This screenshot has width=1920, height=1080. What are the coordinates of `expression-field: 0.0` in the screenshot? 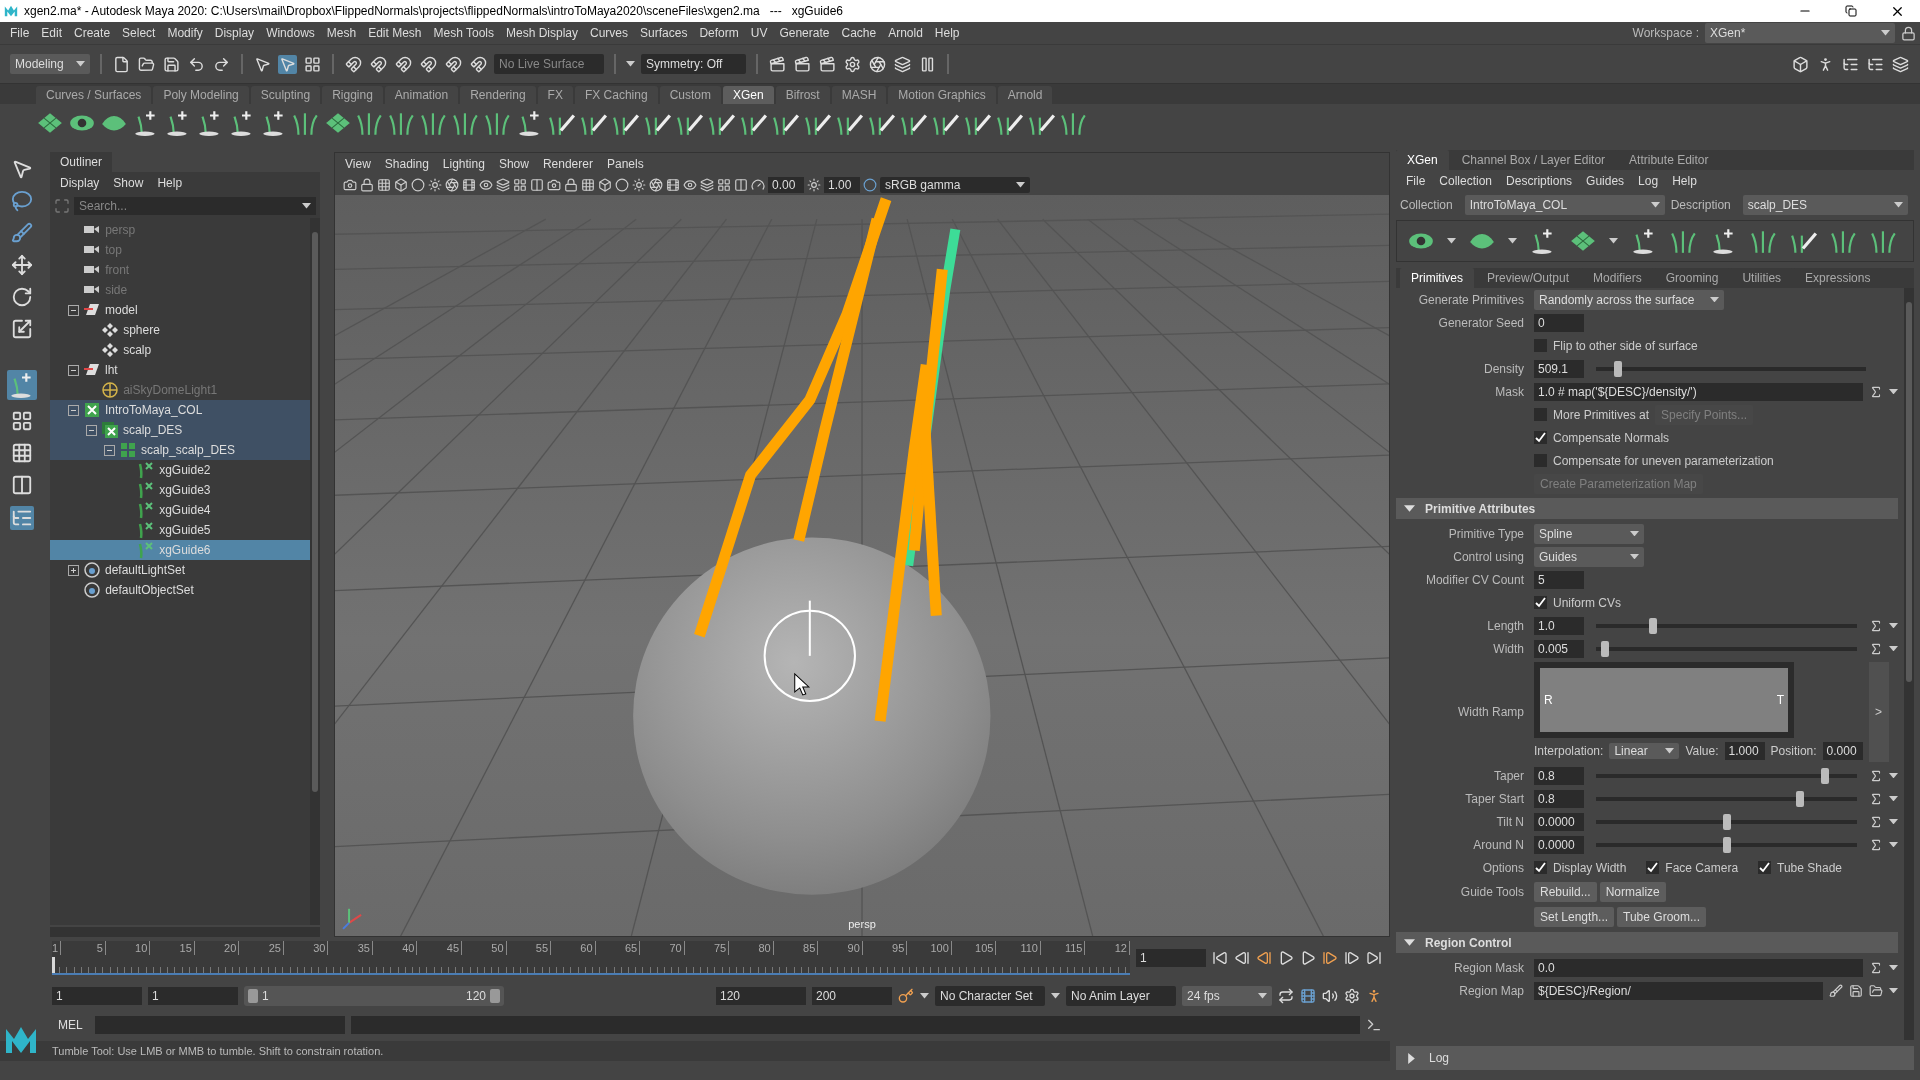 It's located at (1698, 967).